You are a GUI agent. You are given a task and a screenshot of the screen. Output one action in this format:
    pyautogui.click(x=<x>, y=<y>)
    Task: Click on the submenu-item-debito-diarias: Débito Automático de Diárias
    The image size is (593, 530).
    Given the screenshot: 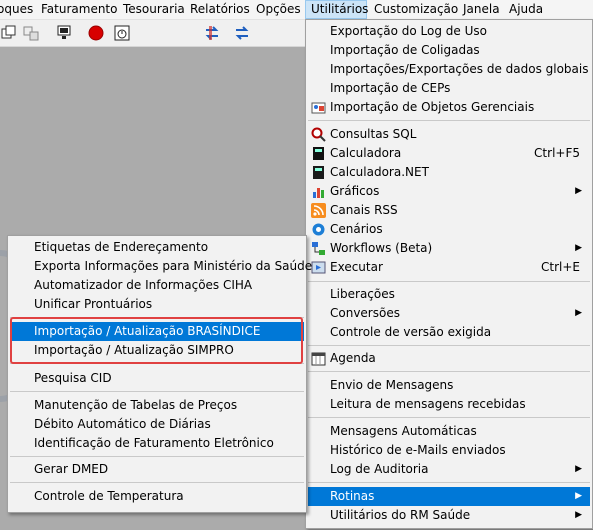 What is the action you would take?
    pyautogui.click(x=157, y=424)
    